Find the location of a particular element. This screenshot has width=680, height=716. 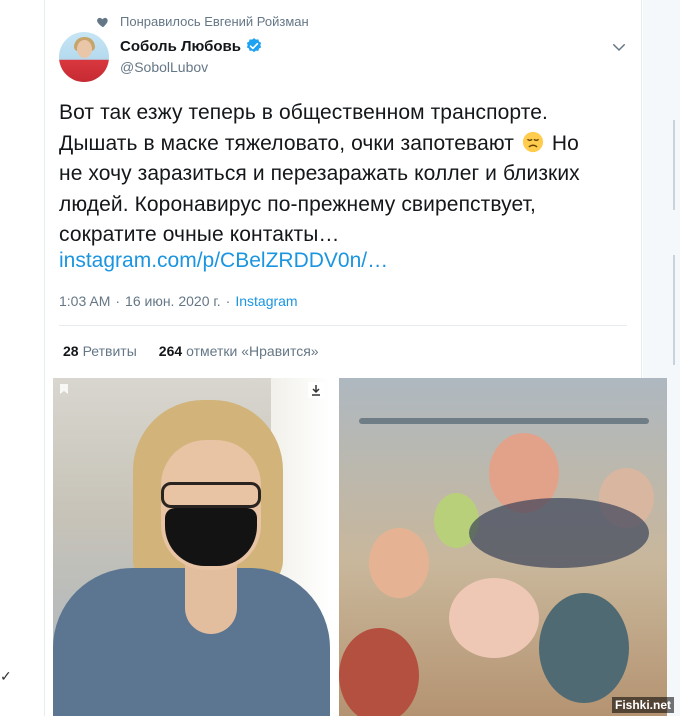

likes-label: отметки «Нравится» is located at coordinates (252, 351).